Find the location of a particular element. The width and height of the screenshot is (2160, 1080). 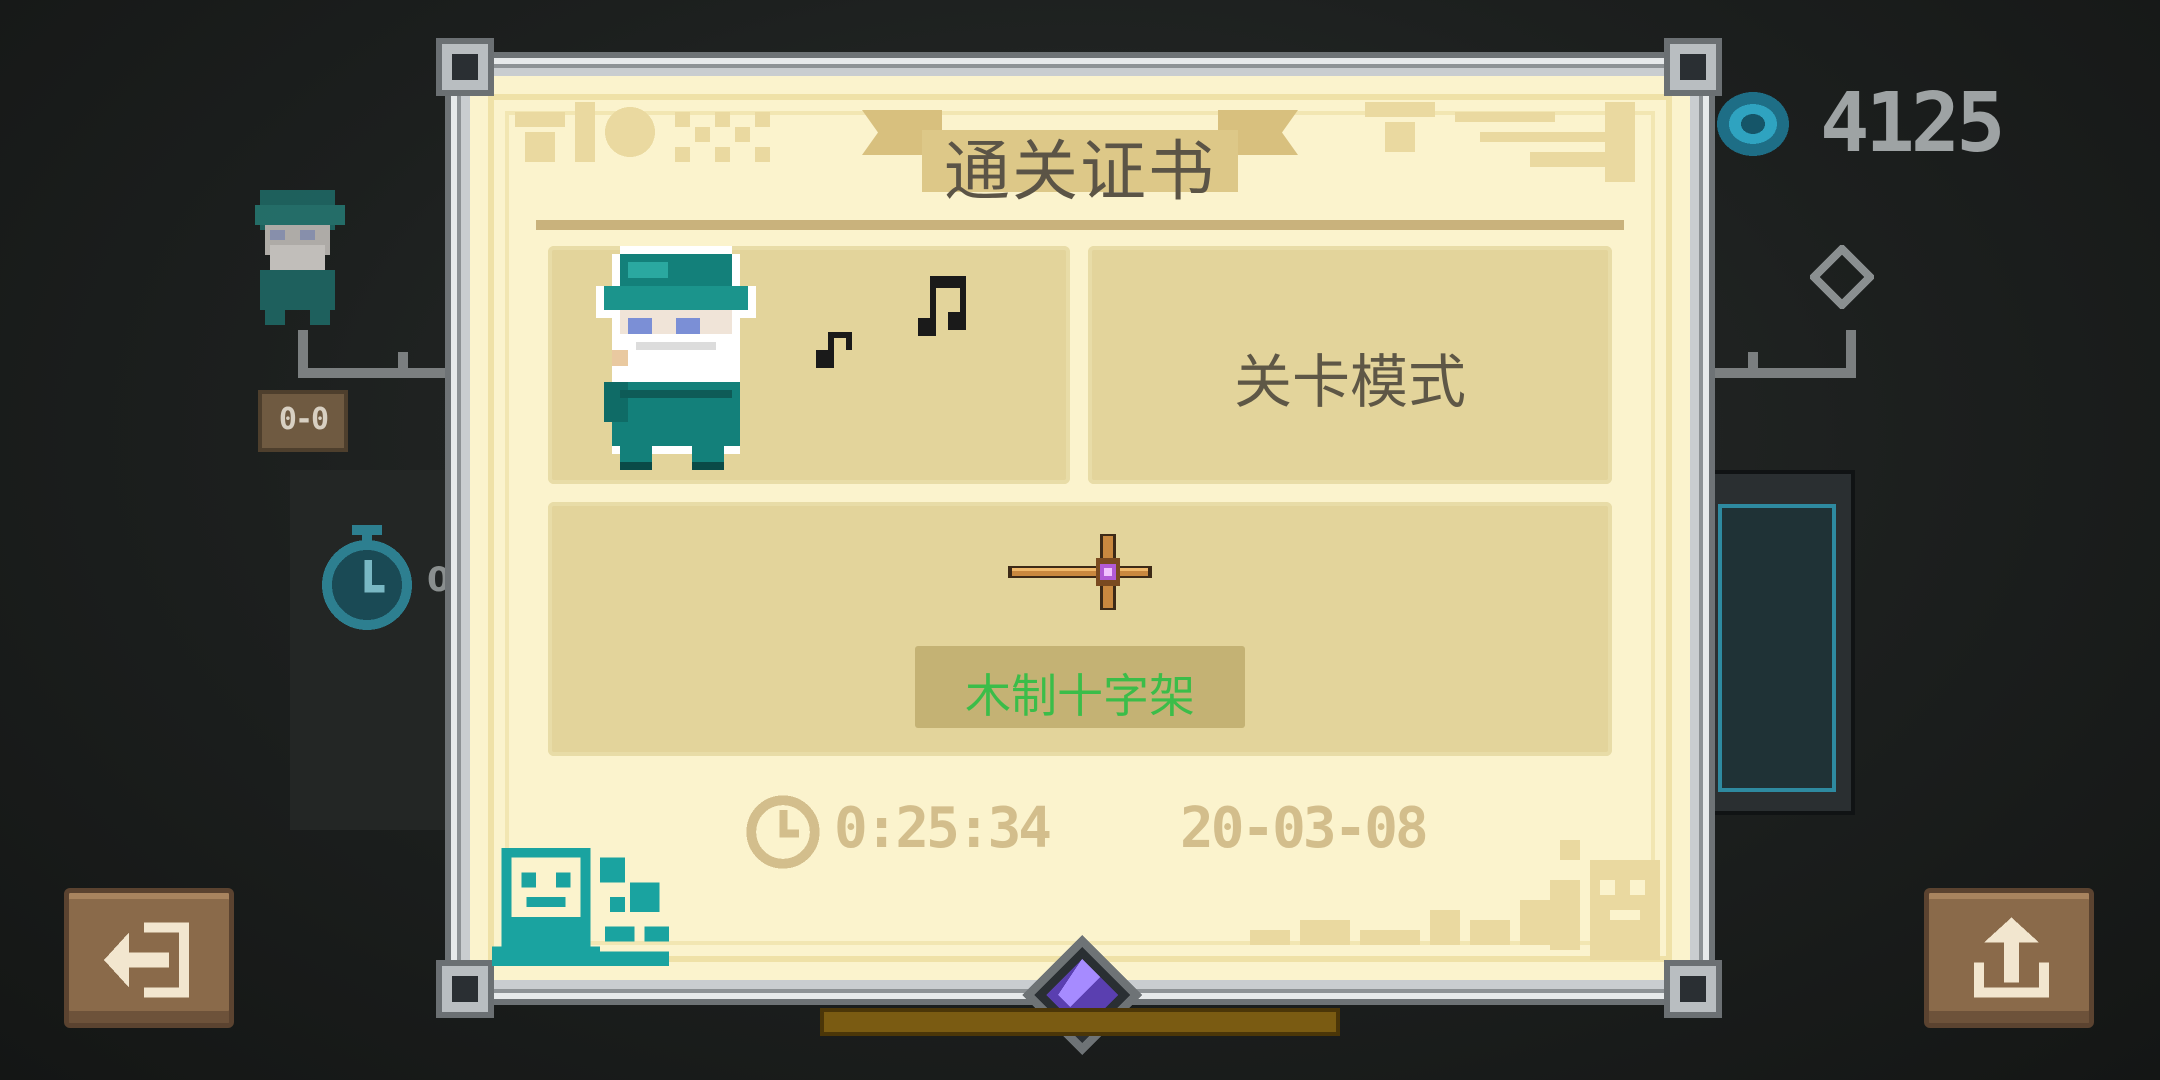

share-button is located at coordinates (2009, 958).